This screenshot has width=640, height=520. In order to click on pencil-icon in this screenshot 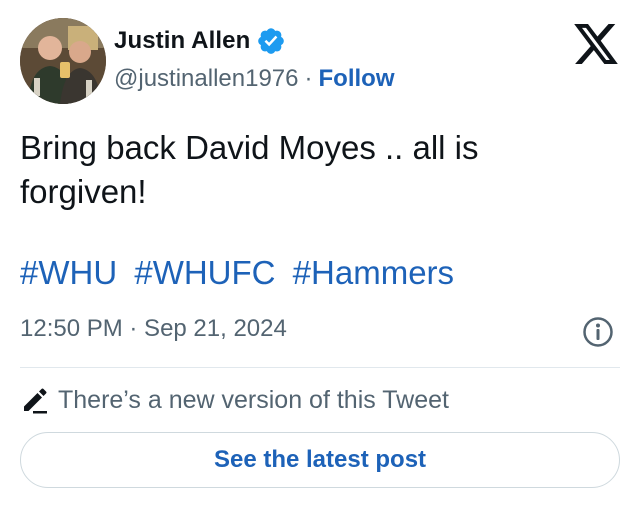, I will do `click(35, 401)`.